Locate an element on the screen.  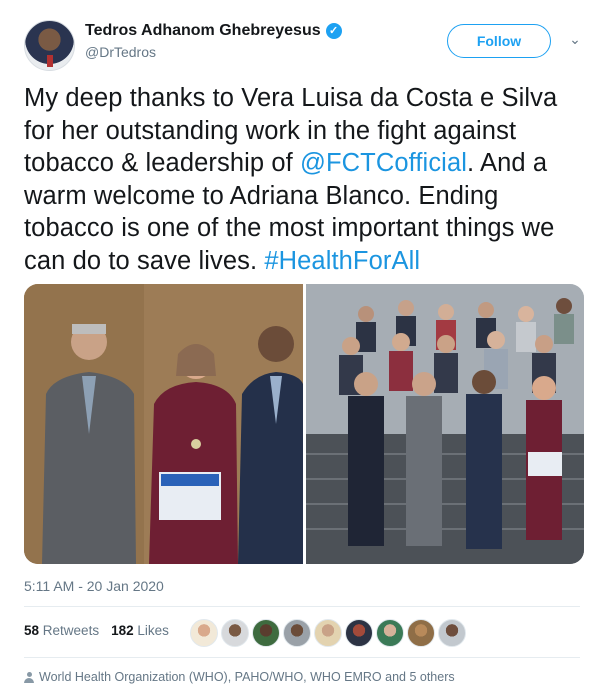
author-handle: @DrTedros is located at coordinates (213, 52).